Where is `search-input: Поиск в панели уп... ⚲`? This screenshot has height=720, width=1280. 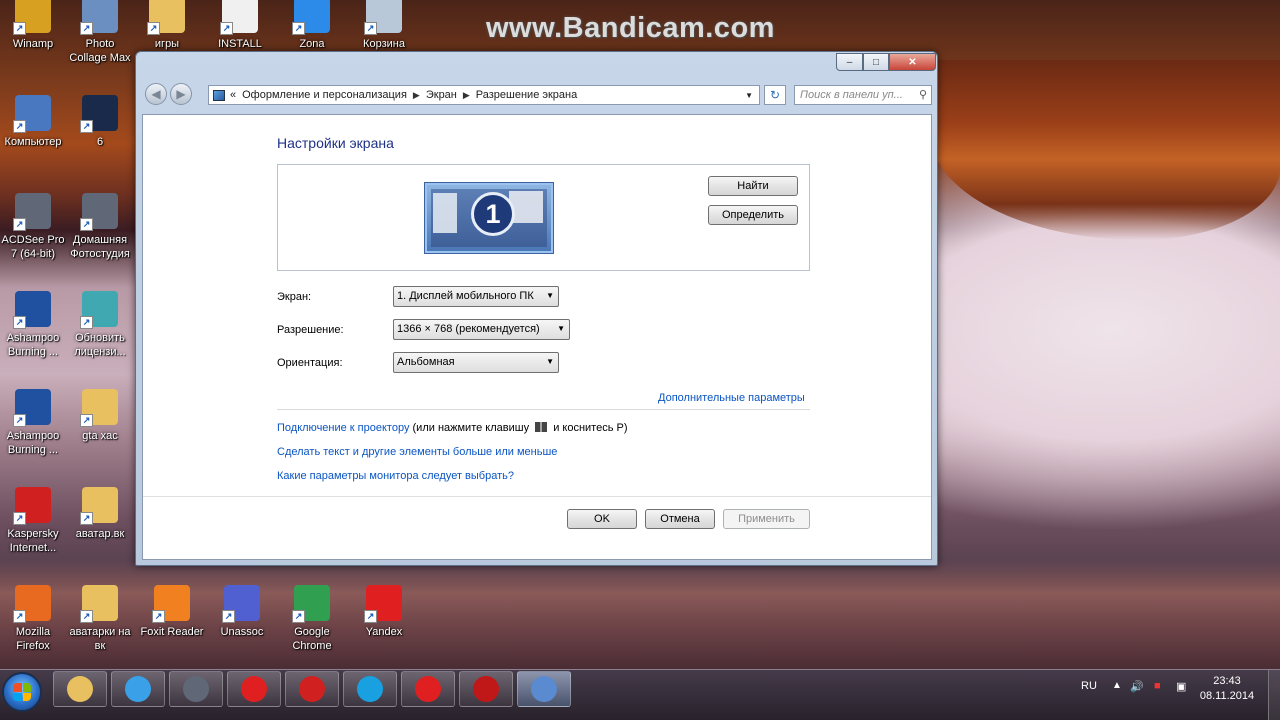
search-input: Поиск в панели уп... ⚲ is located at coordinates (863, 95).